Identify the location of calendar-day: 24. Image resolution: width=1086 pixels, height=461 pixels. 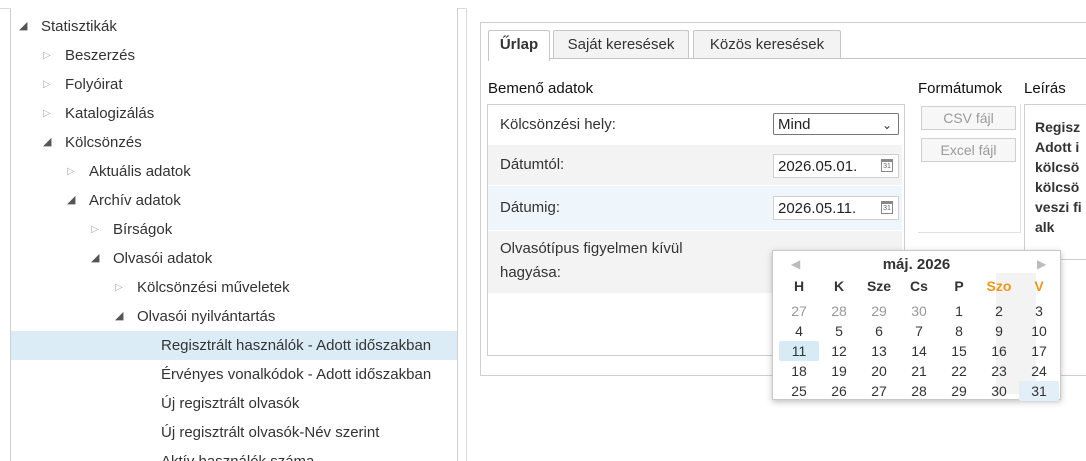
(1039, 371).